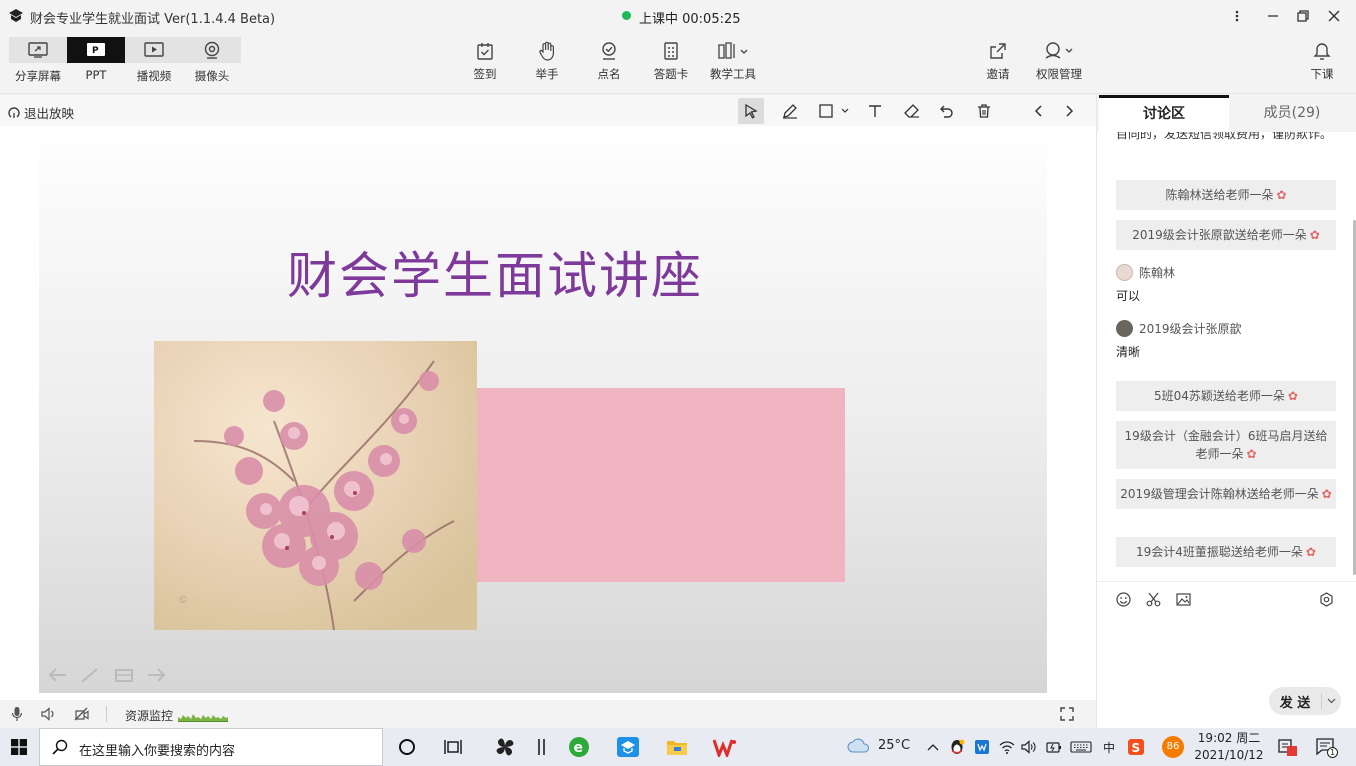 This screenshot has height=766, width=1356. I want to click on security-tray-badge: 86, so click(1173, 747).